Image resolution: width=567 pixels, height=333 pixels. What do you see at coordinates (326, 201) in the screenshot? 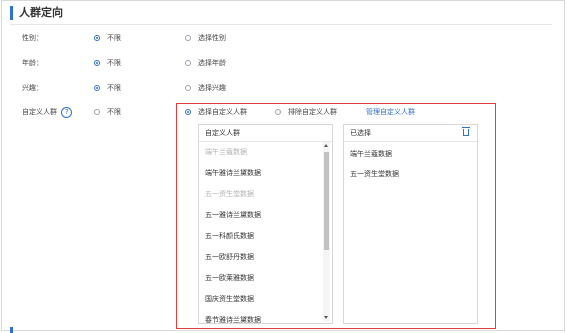
I see `scroll-thumb` at bounding box center [326, 201].